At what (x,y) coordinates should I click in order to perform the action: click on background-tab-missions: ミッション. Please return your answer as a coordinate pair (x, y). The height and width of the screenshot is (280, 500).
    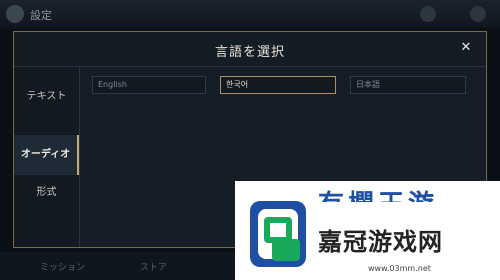
    Looking at the image, I should click on (62, 266).